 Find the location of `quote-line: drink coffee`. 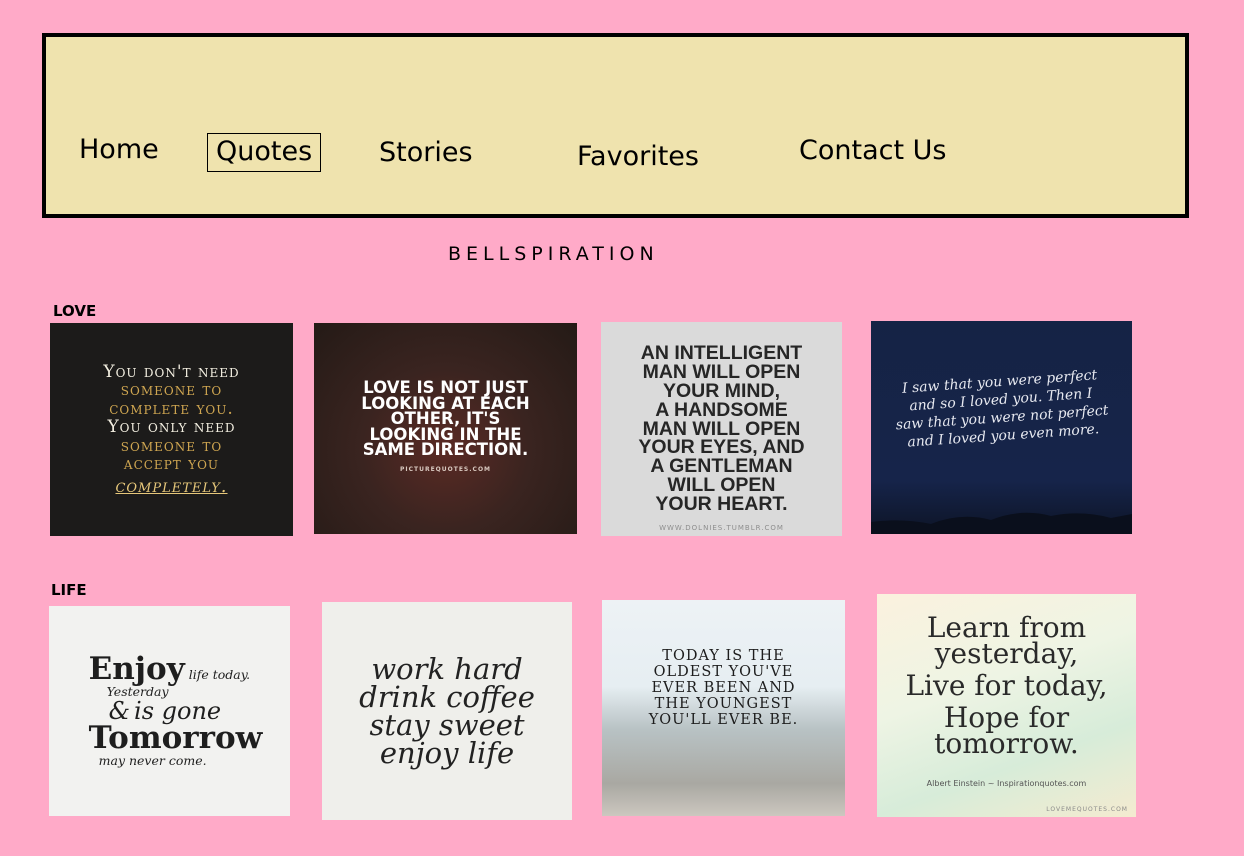

quote-line: drink coffee is located at coordinates (447, 697).